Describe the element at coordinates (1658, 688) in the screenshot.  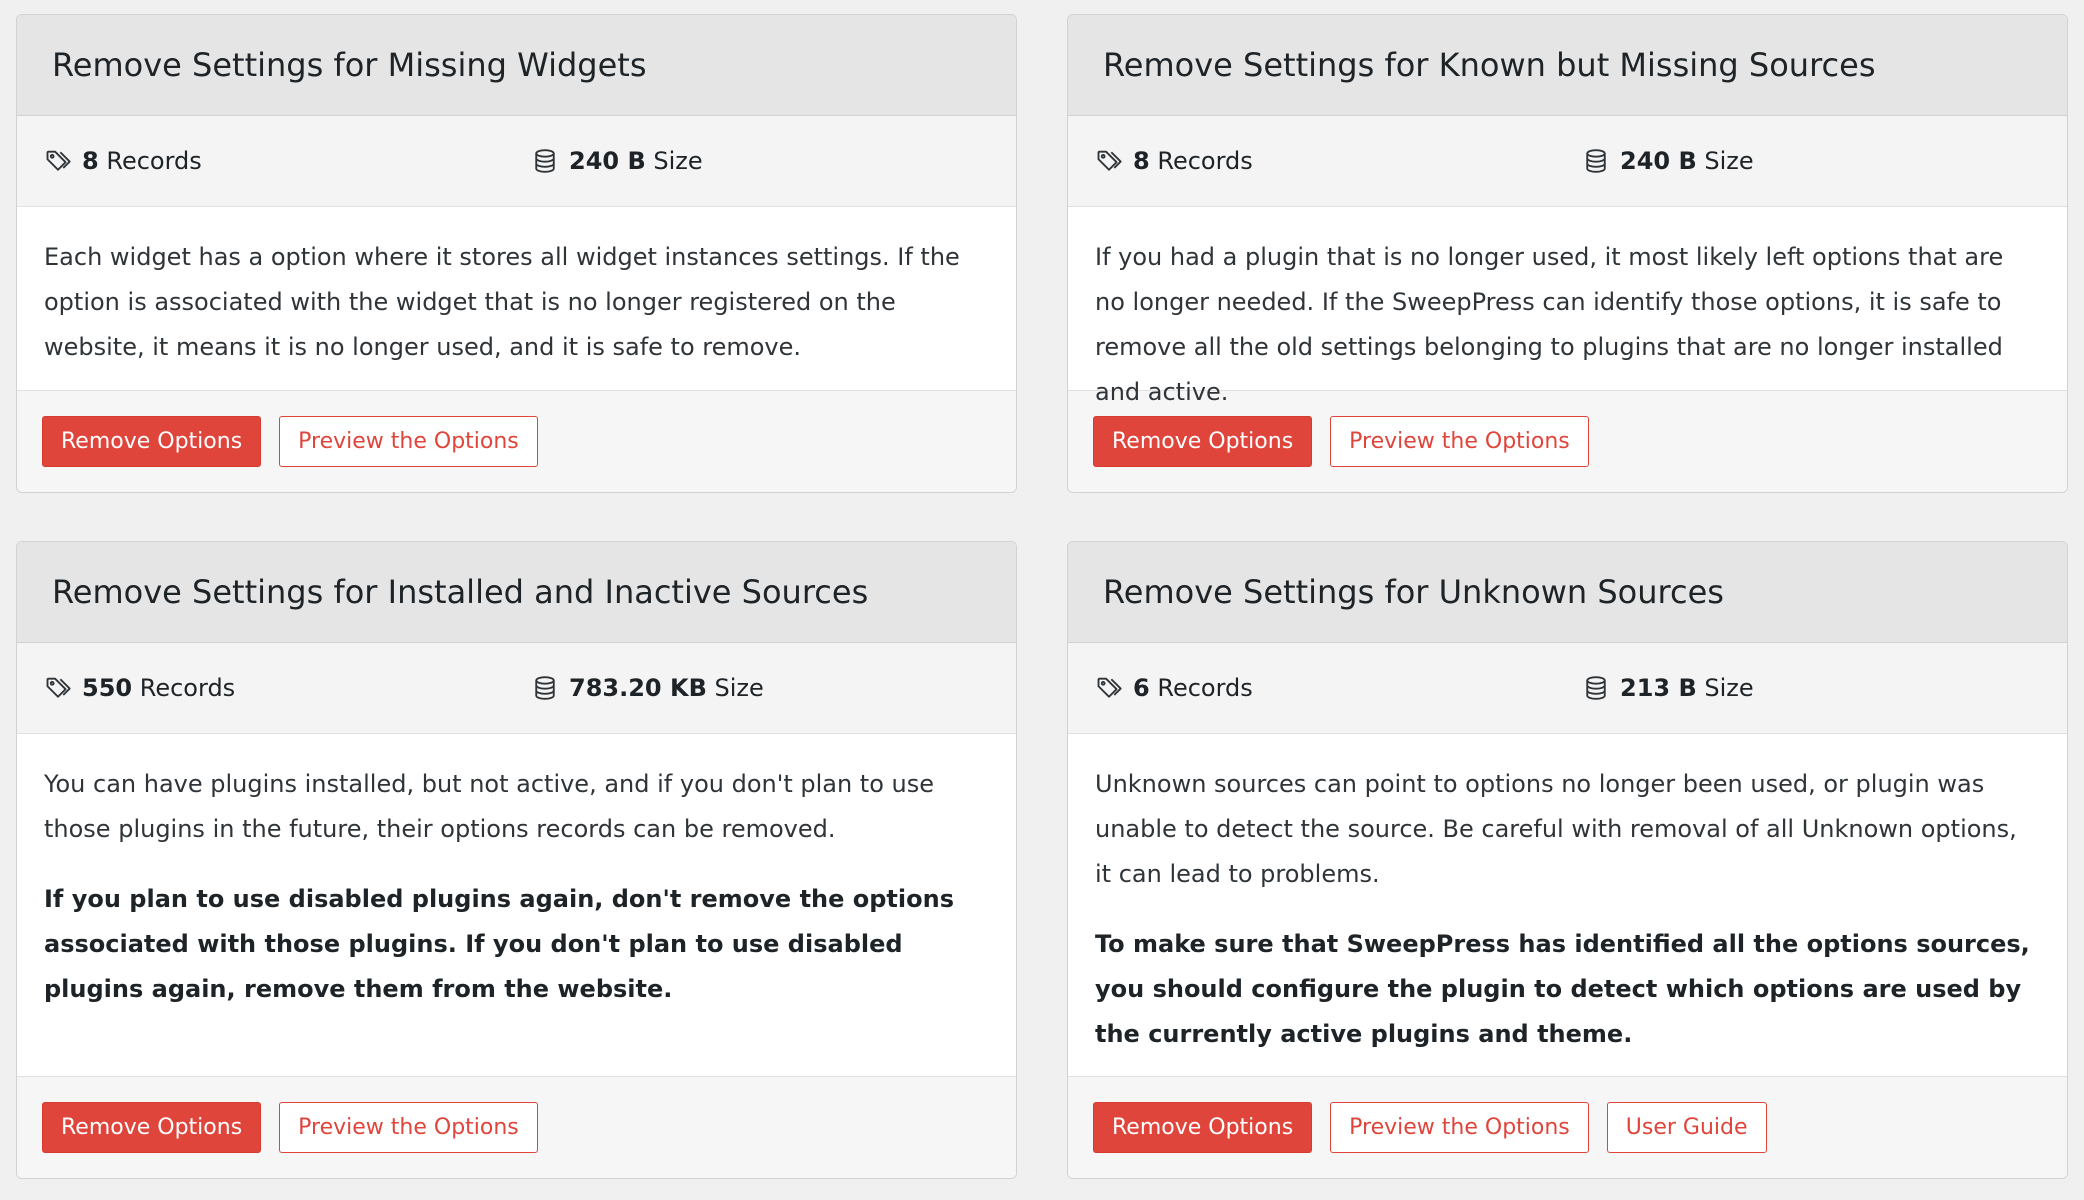
I see `size-value: 213 B` at that location.